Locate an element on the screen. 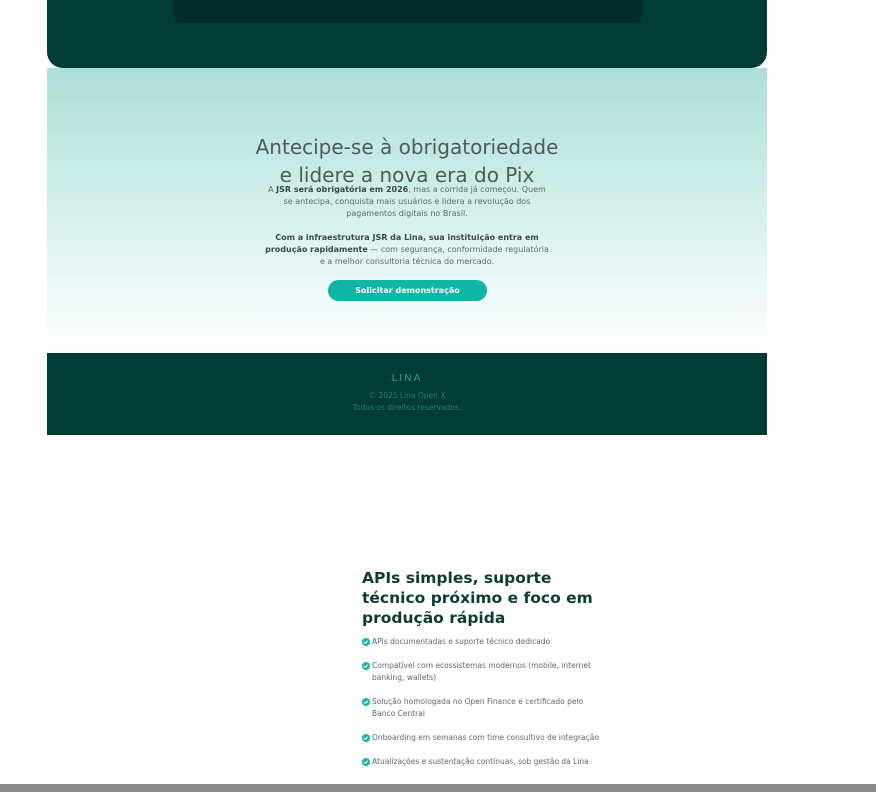 Image resolution: width=876 pixels, height=792 pixels. request-demo-button: Solicitar demonstração is located at coordinates (407, 290).